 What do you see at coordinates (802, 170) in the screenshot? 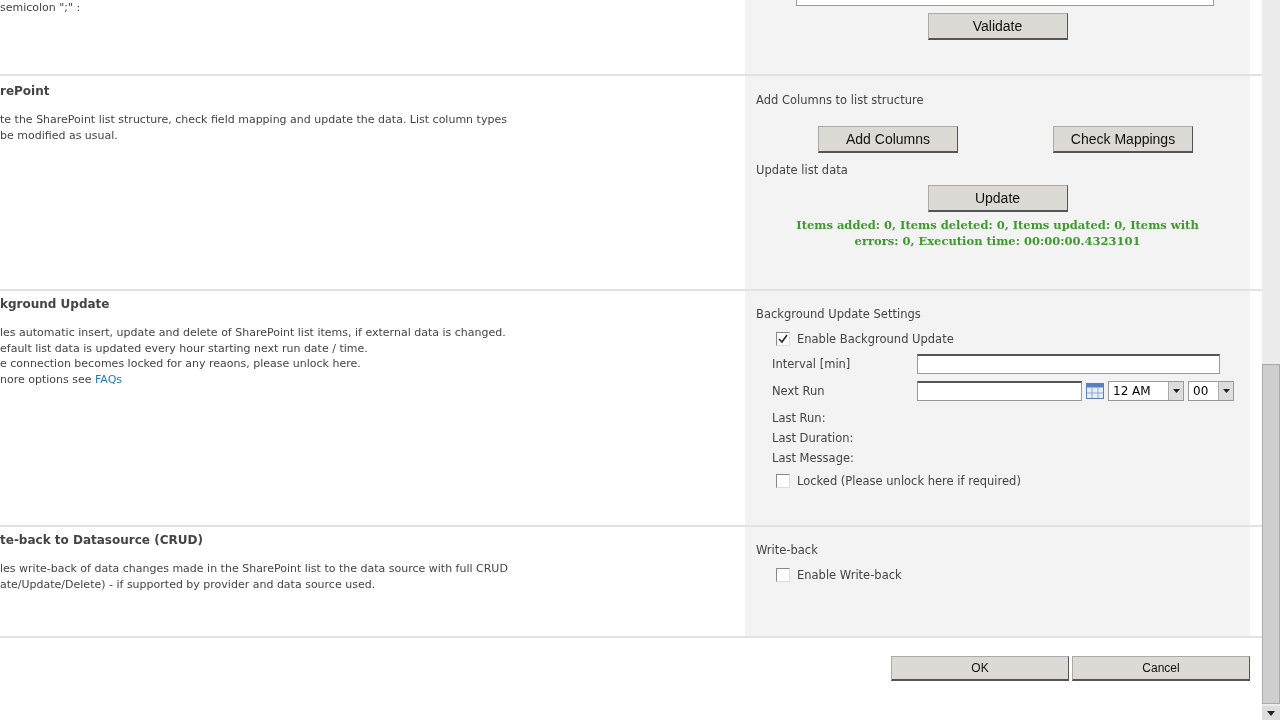
I see `section-label: Update list data` at bounding box center [802, 170].